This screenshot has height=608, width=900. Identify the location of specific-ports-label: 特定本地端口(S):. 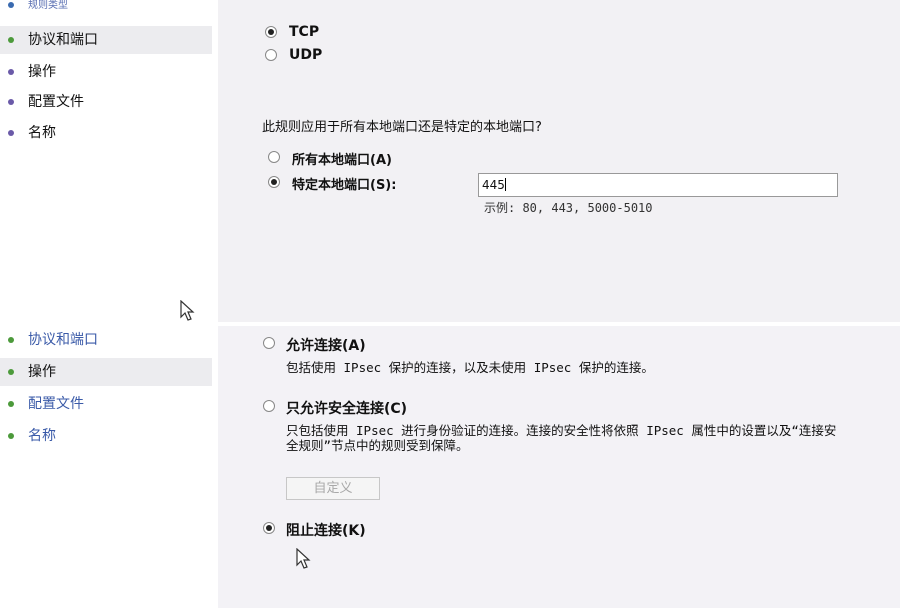
(344, 185).